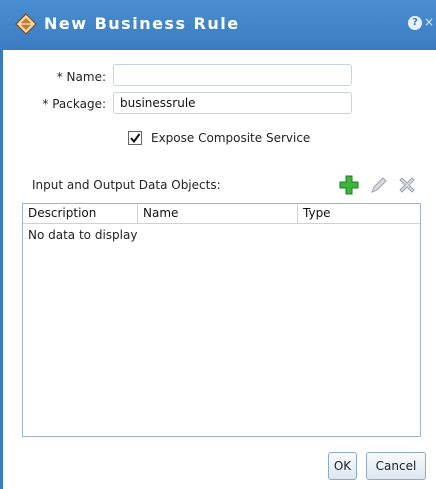 This screenshot has height=489, width=436. I want to click on dialog-left-border, so click(1, 269).